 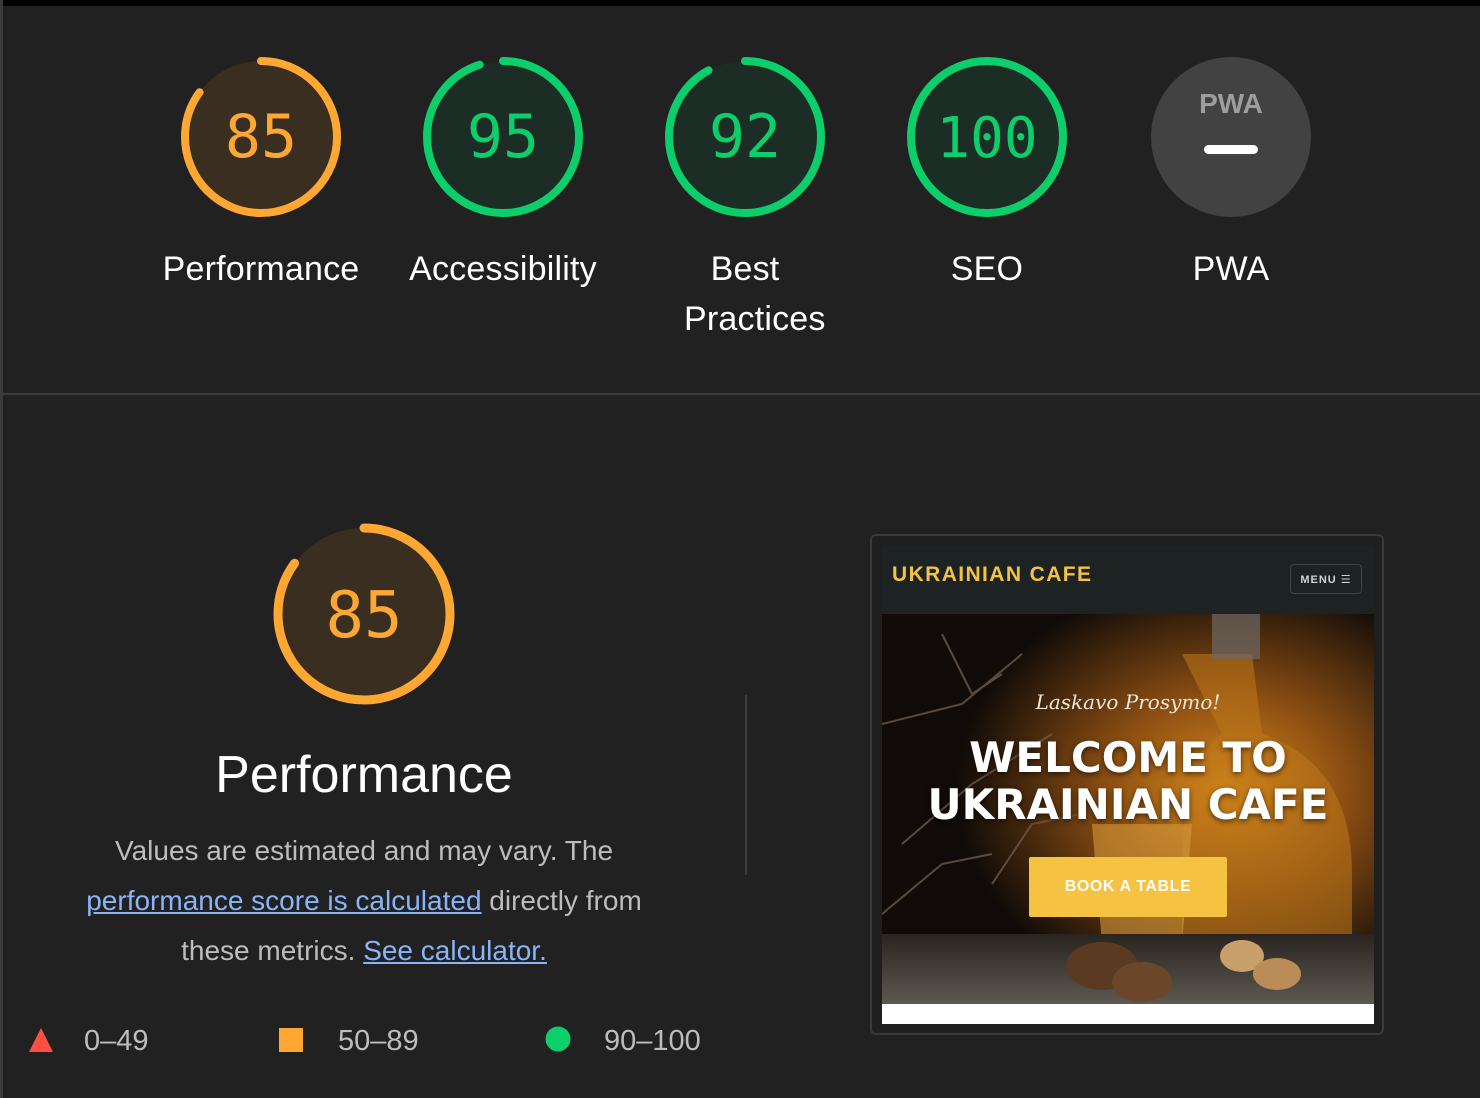 What do you see at coordinates (755, 294) in the screenshot?
I see `gauge-best-practices-label: Best Practices` at bounding box center [755, 294].